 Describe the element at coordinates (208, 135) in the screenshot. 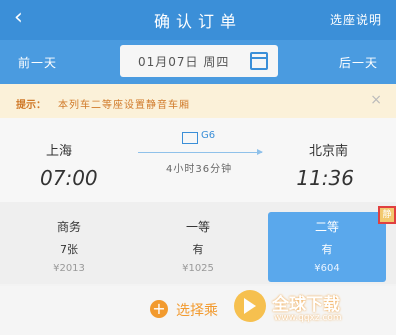

I see `train-number: G6` at that location.